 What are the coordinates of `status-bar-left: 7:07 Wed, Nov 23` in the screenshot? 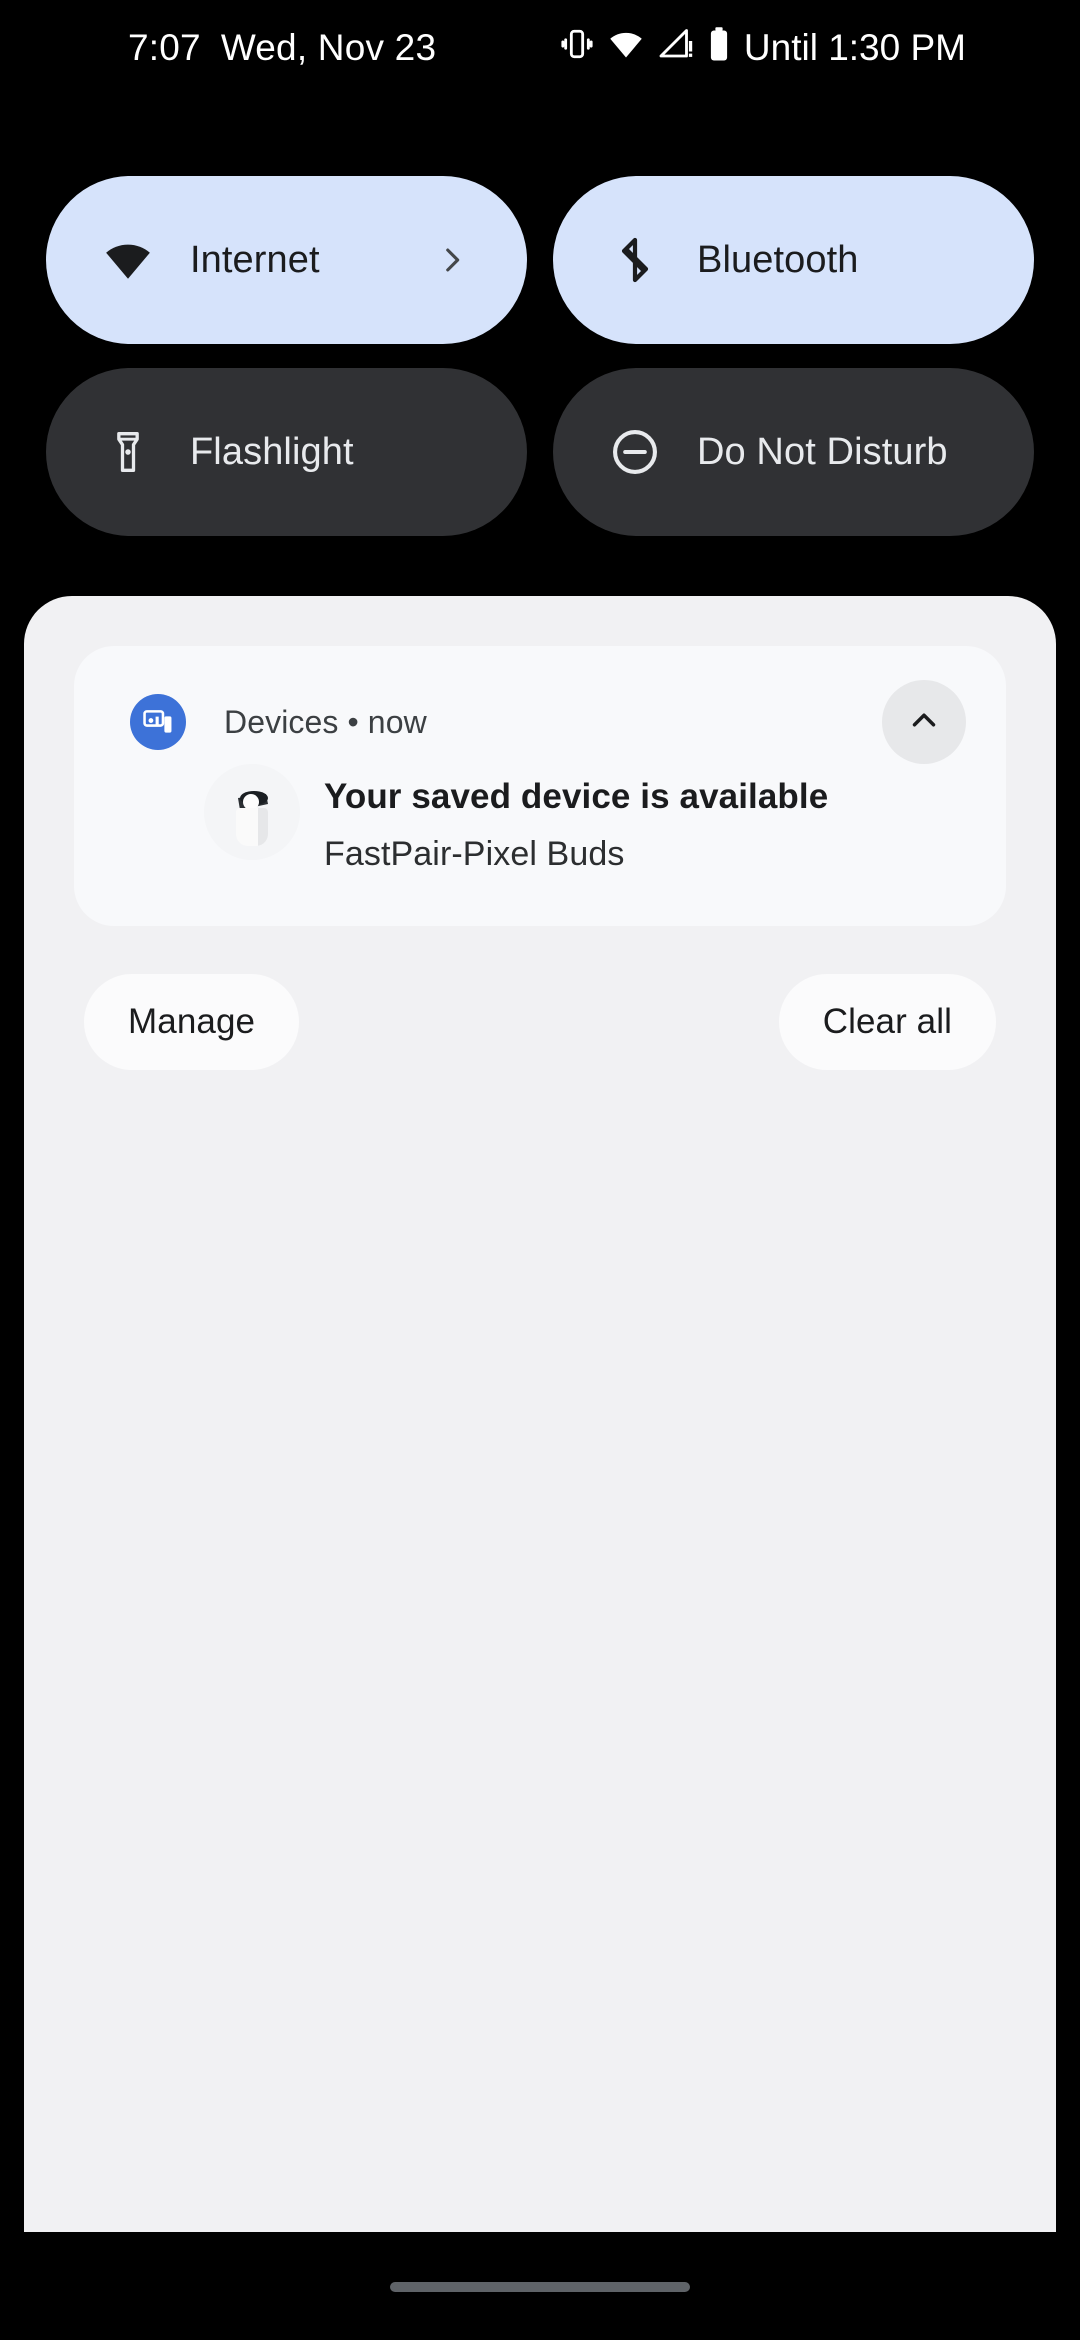 It's located at (282, 48).